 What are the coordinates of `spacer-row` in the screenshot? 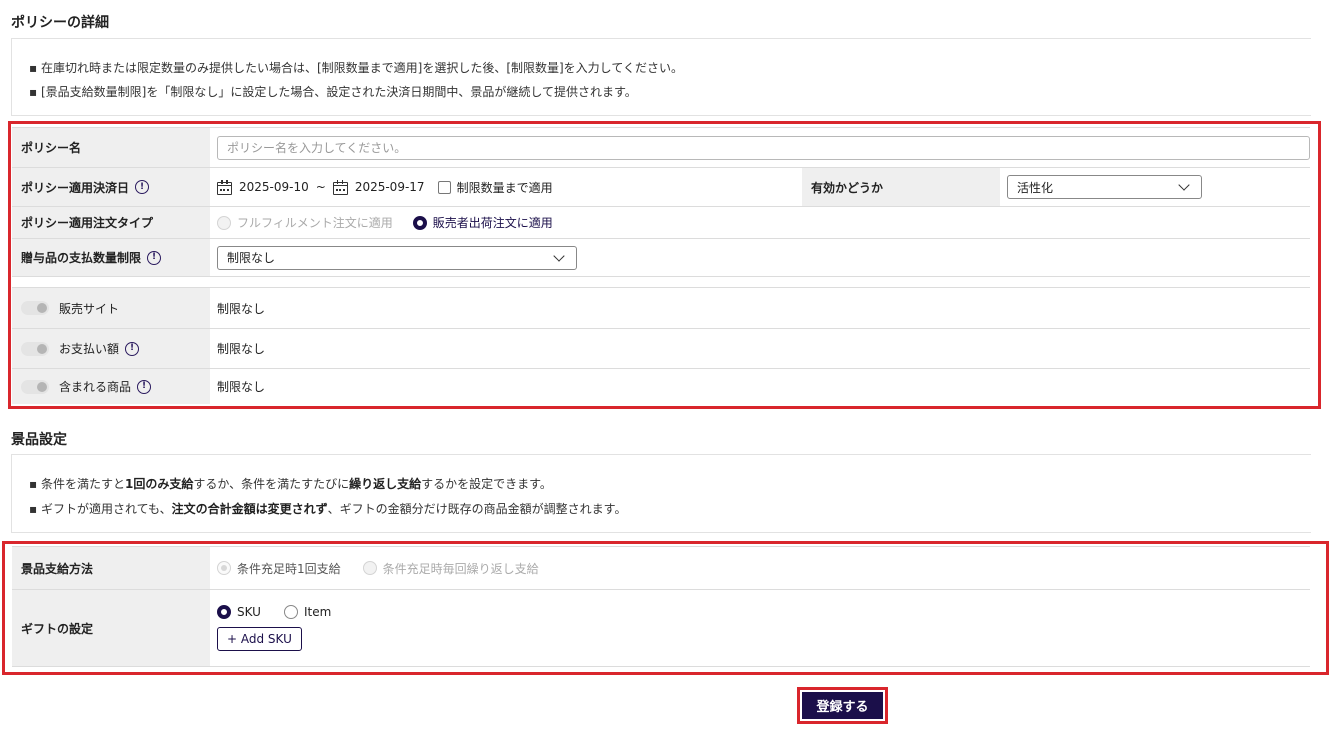 It's located at (661, 282).